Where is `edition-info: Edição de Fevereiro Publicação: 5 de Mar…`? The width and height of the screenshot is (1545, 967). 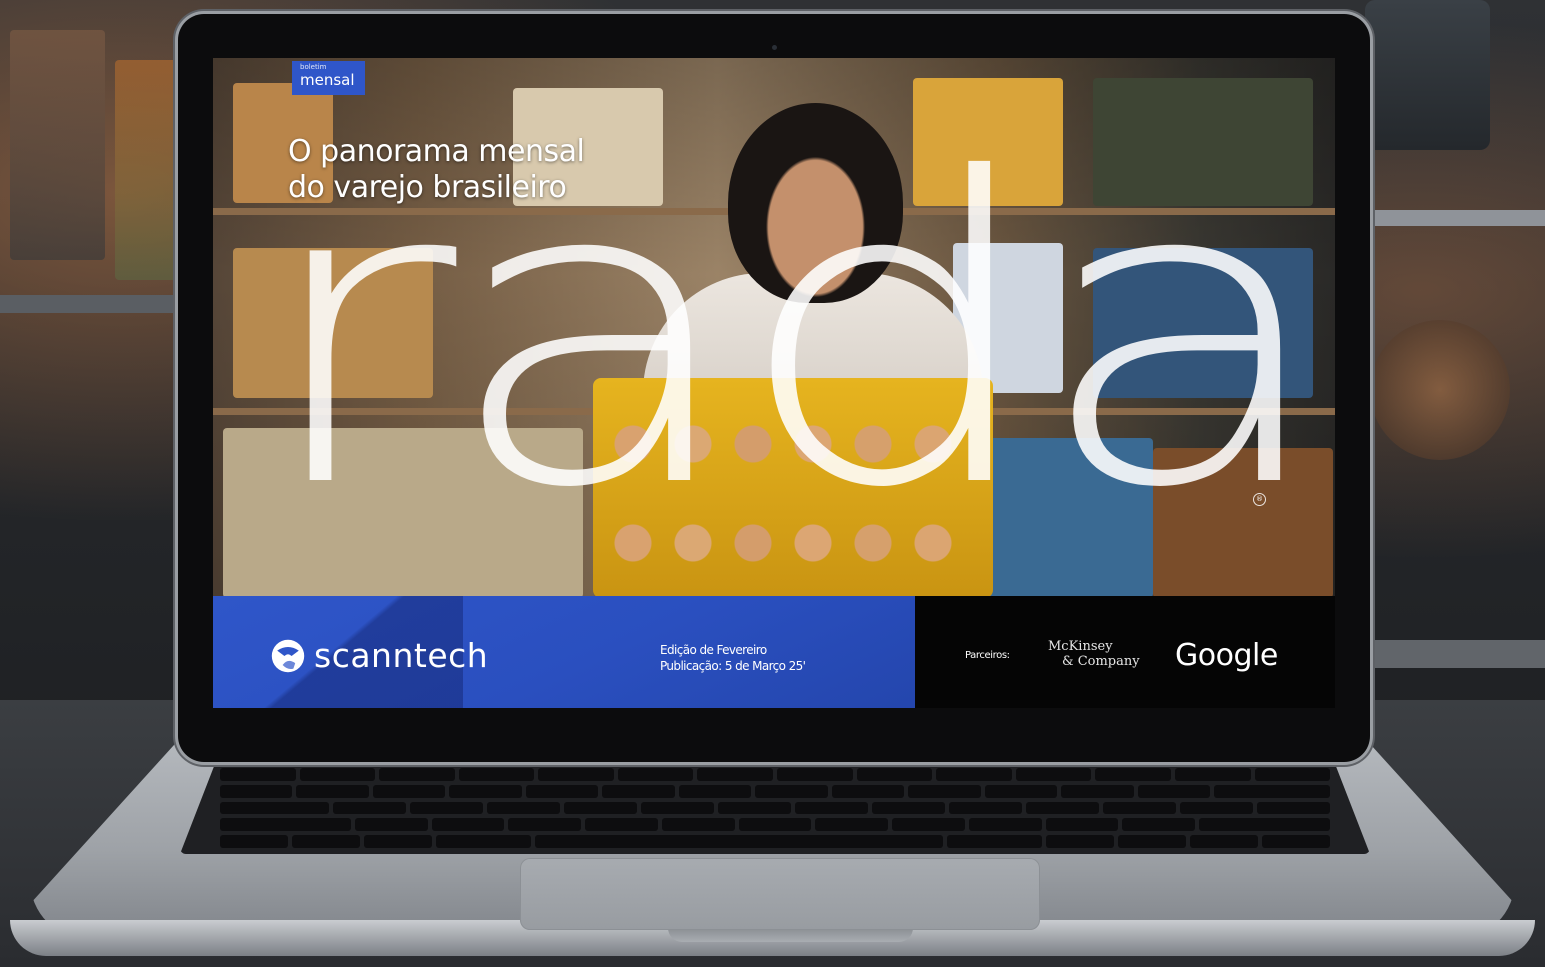
edition-info: Edição de Fevereiro Publicação: 5 de Mar… is located at coordinates (733, 658).